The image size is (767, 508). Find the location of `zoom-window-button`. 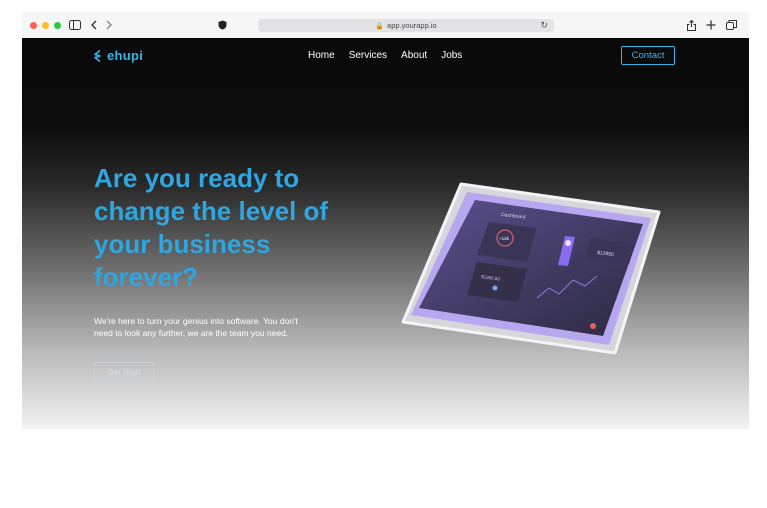

zoom-window-button is located at coordinates (57, 25).